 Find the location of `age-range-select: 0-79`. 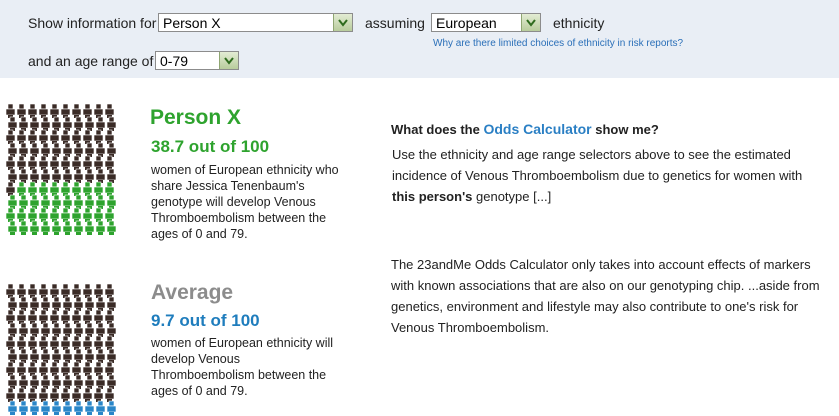

age-range-select: 0-79 is located at coordinates (197, 60).